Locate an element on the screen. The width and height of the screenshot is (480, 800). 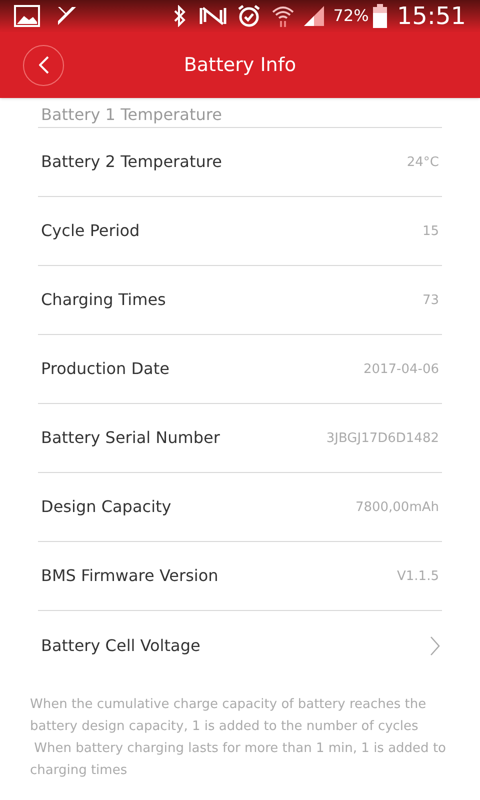
wifi-icon is located at coordinates (283, 16).